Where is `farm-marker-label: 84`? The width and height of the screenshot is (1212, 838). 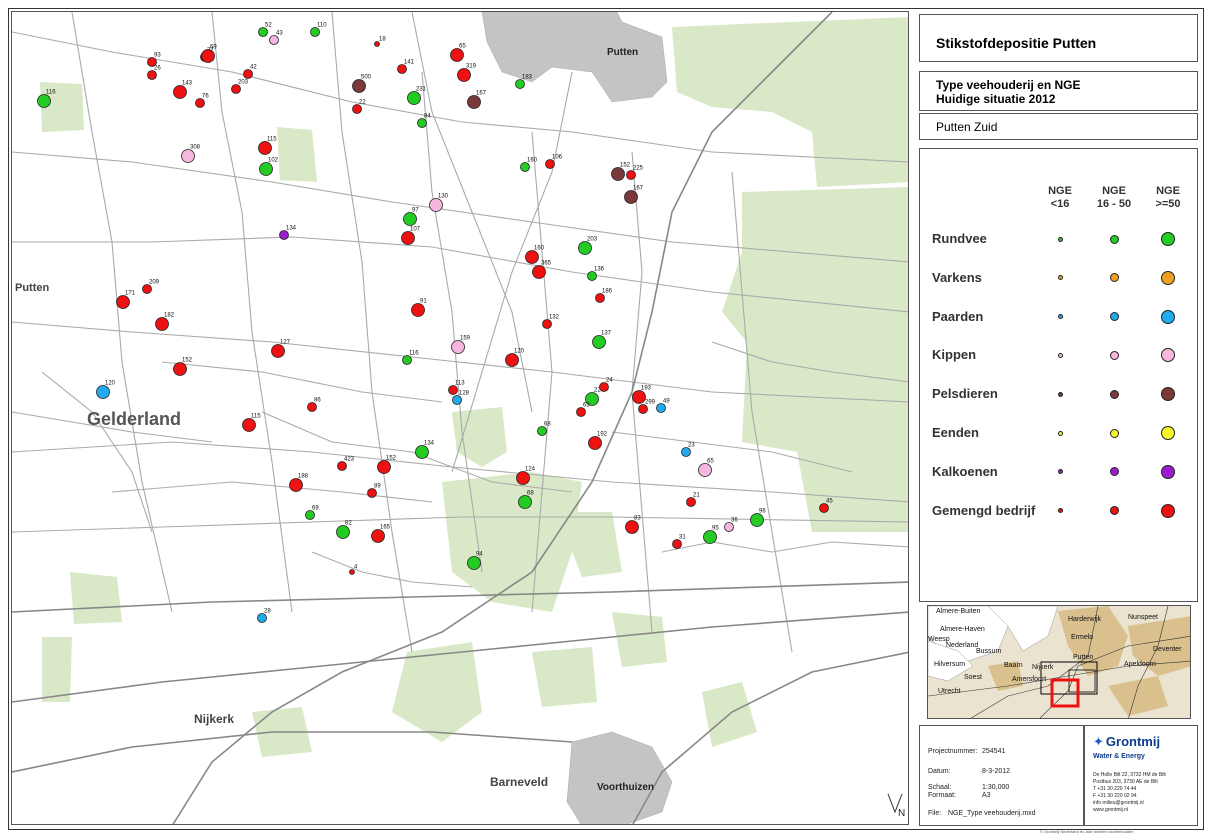 farm-marker-label: 84 is located at coordinates (427, 117).